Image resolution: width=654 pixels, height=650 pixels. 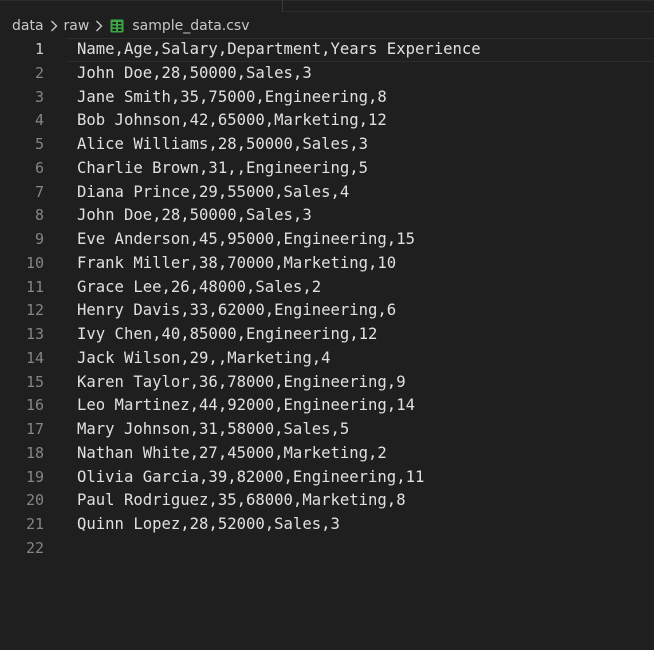 I want to click on line-number: 20, so click(x=34, y=500).